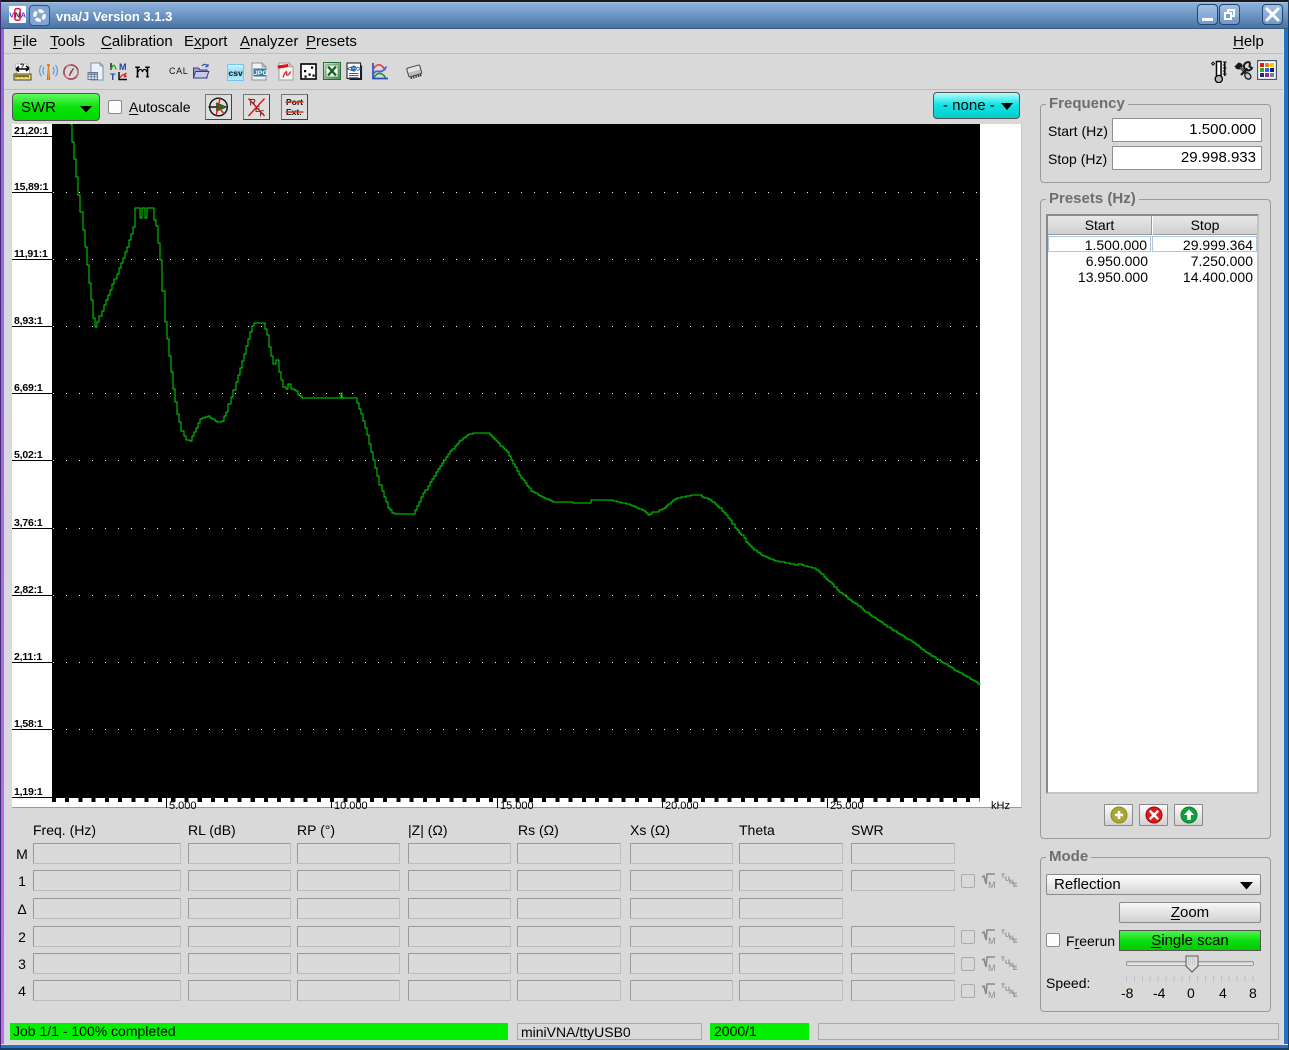 The width and height of the screenshot is (1289, 1050). What do you see at coordinates (236, 73) in the screenshot?
I see `svg-text: csv` at bounding box center [236, 73].